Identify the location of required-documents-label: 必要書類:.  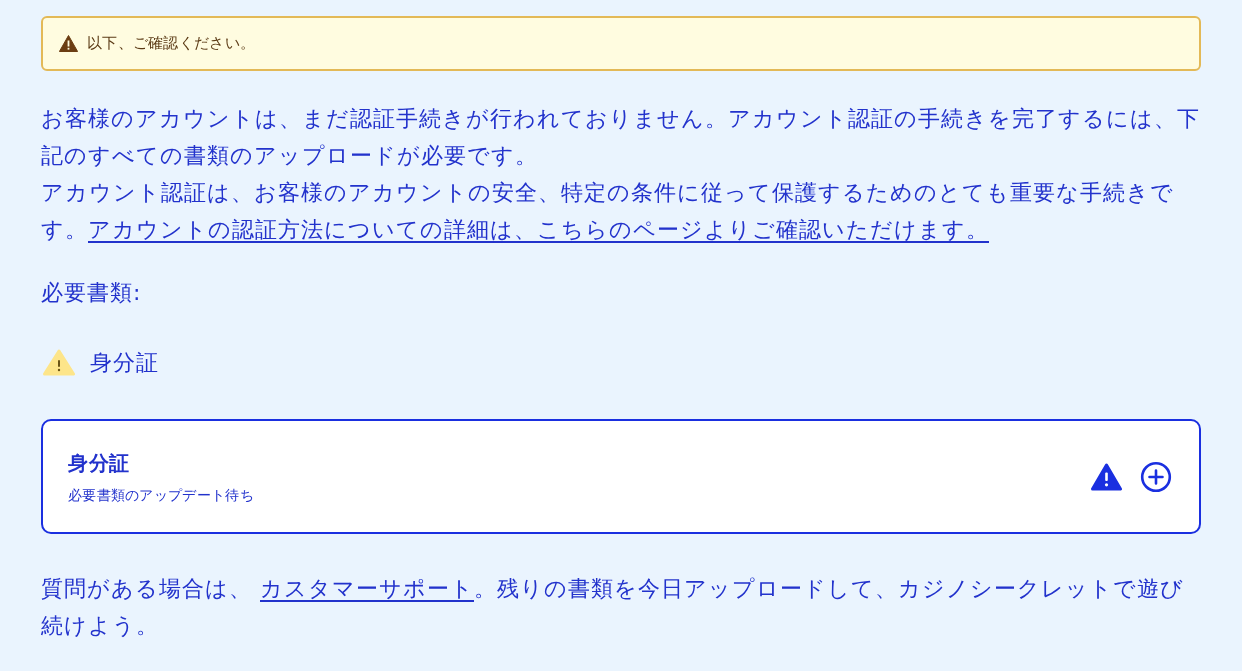
(92, 293).